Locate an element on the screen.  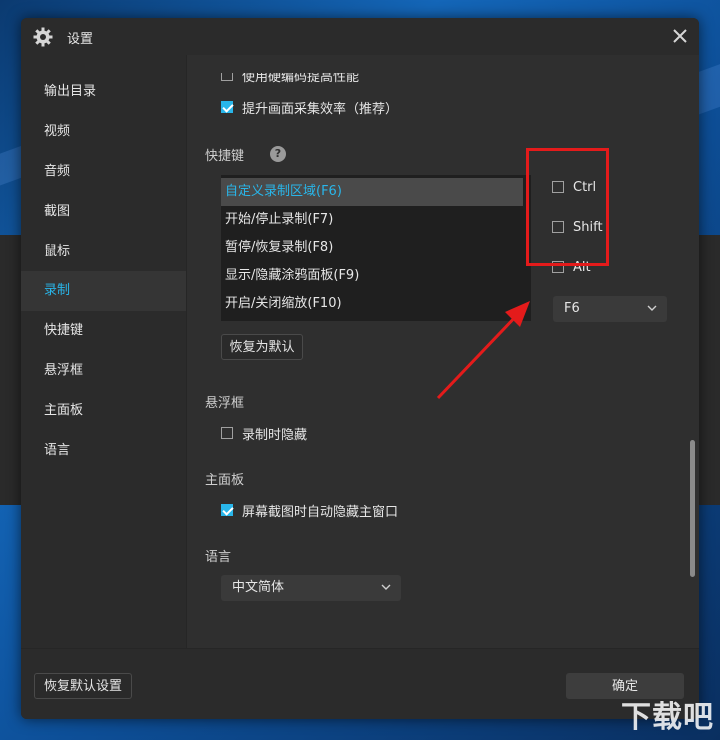
hw-encode-checkbox is located at coordinates (227, 77).